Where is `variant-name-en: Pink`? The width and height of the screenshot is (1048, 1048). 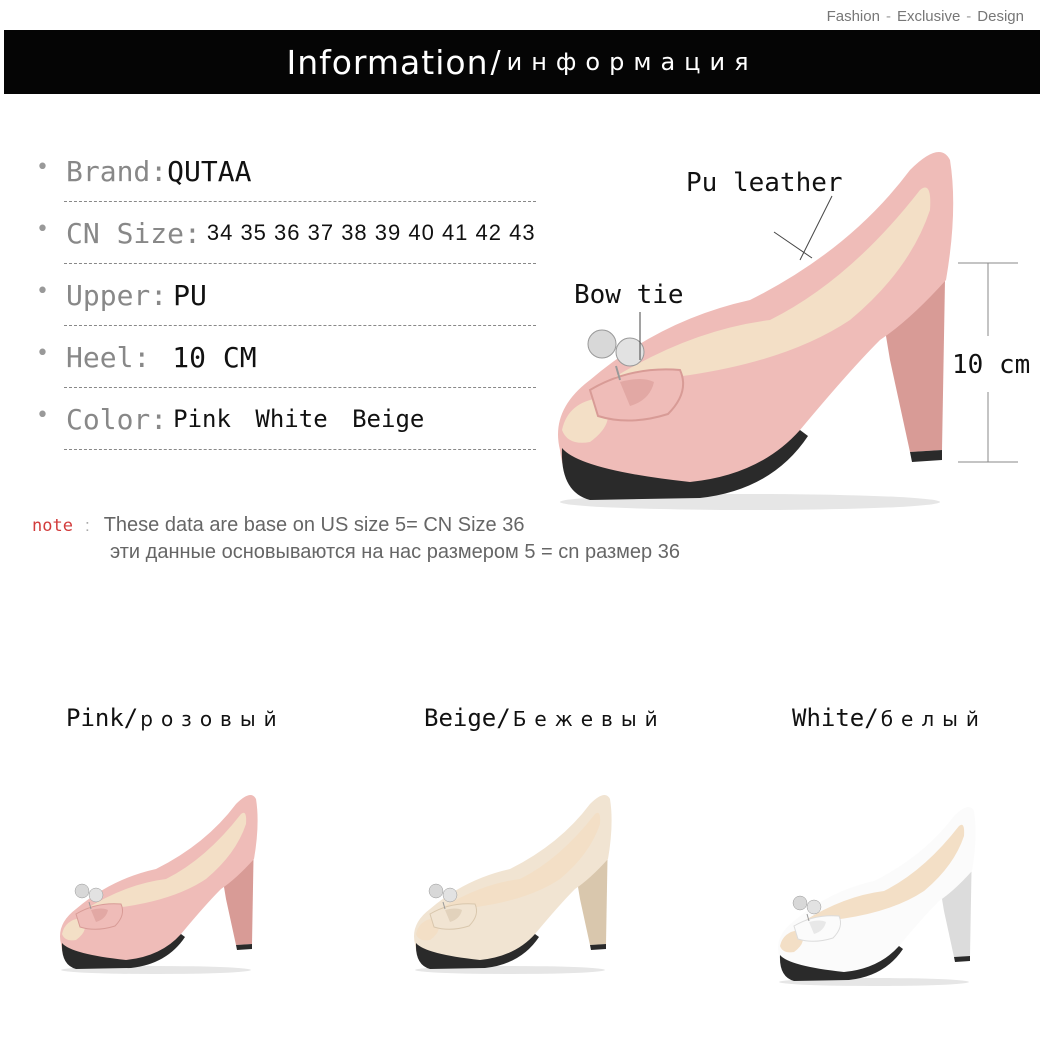 variant-name-en: Pink is located at coordinates (95, 718).